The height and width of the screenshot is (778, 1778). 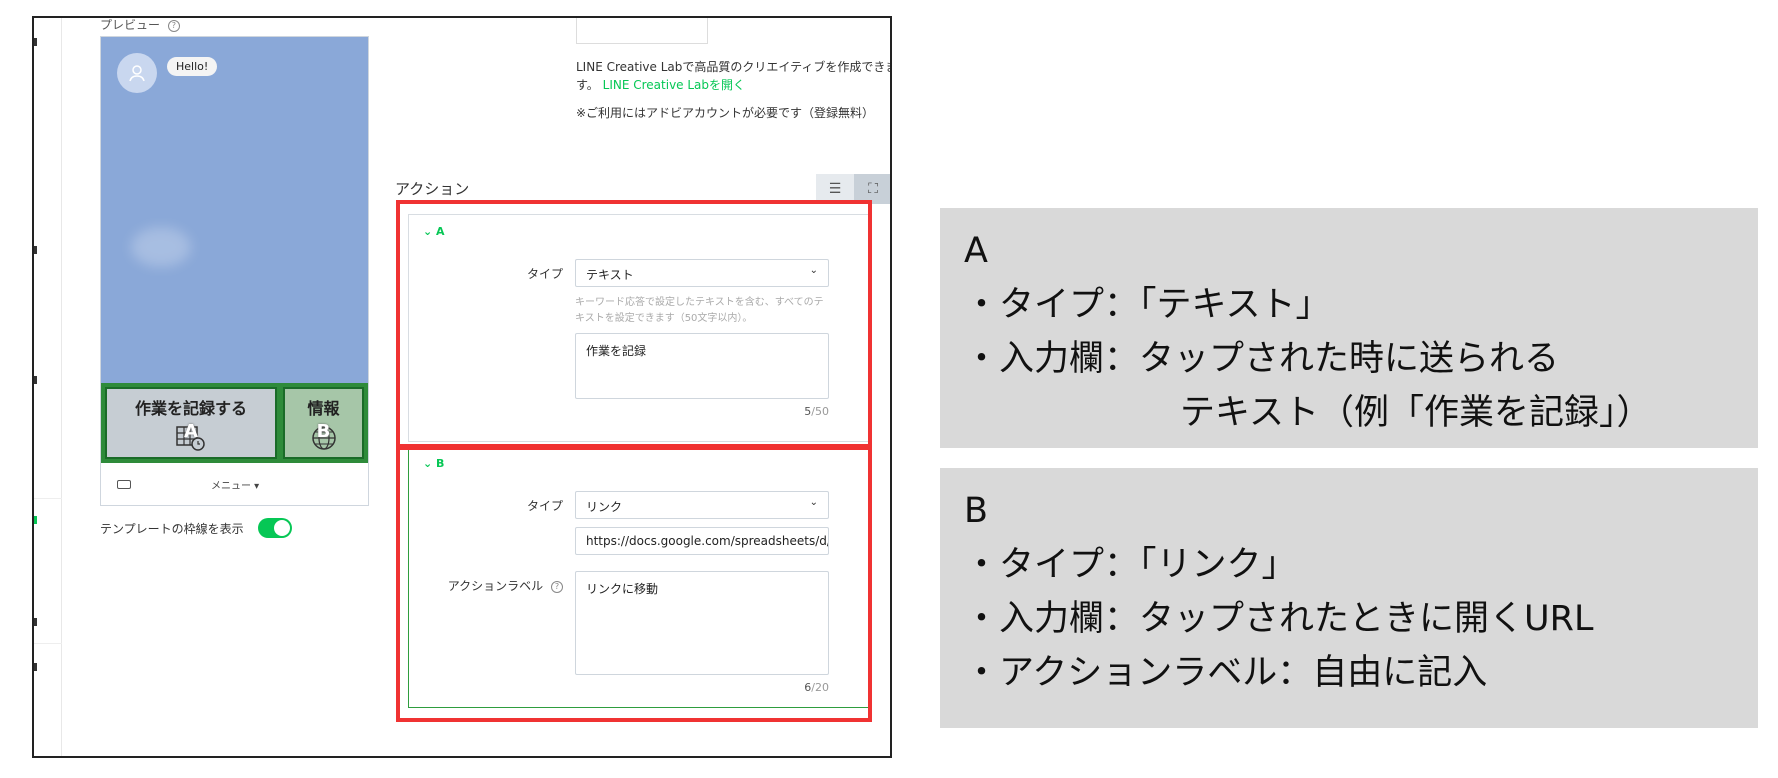 What do you see at coordinates (1416, 413) in the screenshot?
I see `note-a-line3: テキスト（例「作業を記録」）` at bounding box center [1416, 413].